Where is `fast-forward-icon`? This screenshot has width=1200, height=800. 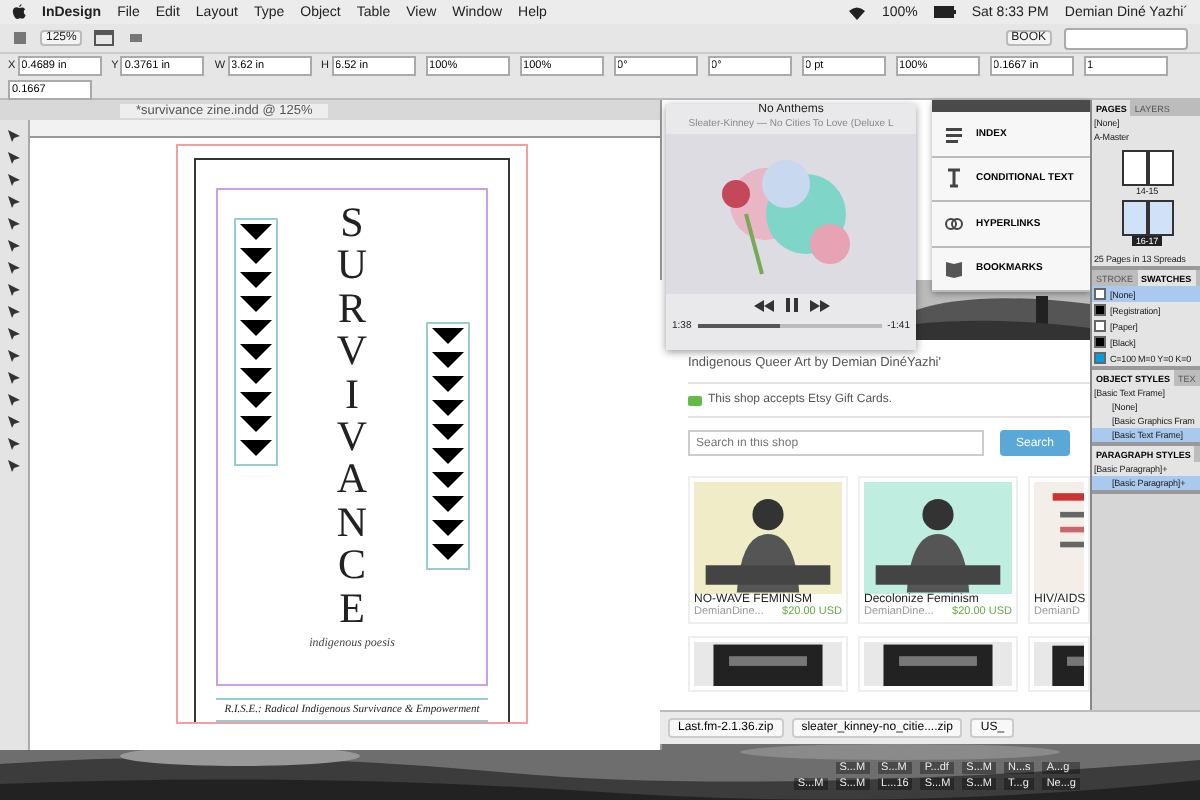 fast-forward-icon is located at coordinates (819, 305).